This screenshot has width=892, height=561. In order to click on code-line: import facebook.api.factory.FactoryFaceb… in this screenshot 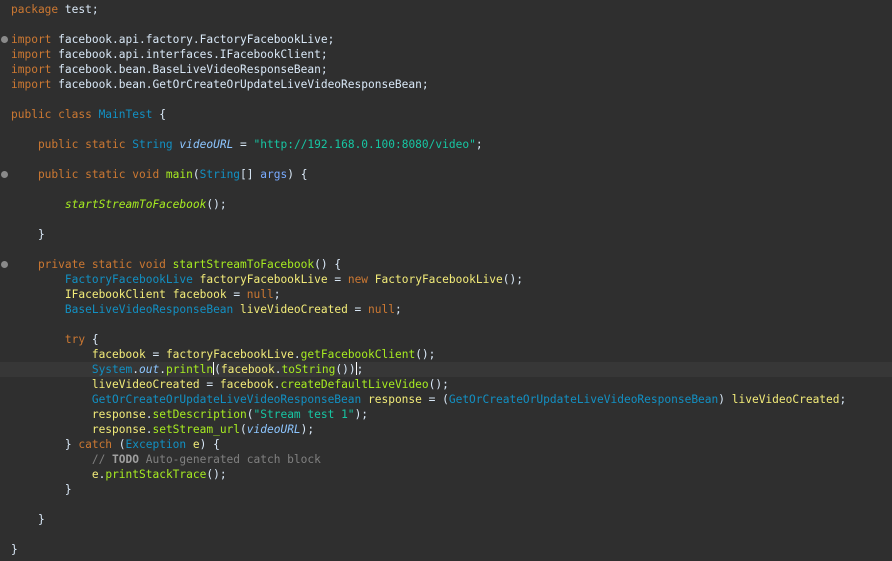, I will do `click(451, 39)`.